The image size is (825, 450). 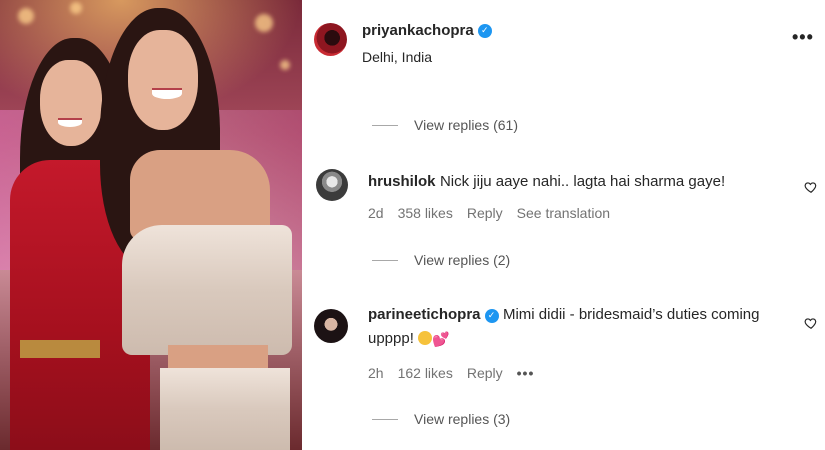 I want to click on grinning-emoji-icon, so click(x=425, y=338).